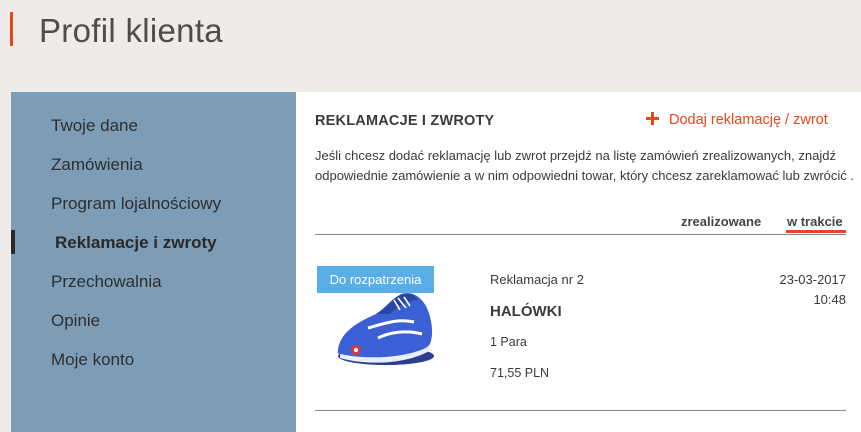 This screenshot has height=432, width=861. Describe the element at coordinates (97, 165) in the screenshot. I see `sidebar-item-zamowienia: Zamówienia` at that location.